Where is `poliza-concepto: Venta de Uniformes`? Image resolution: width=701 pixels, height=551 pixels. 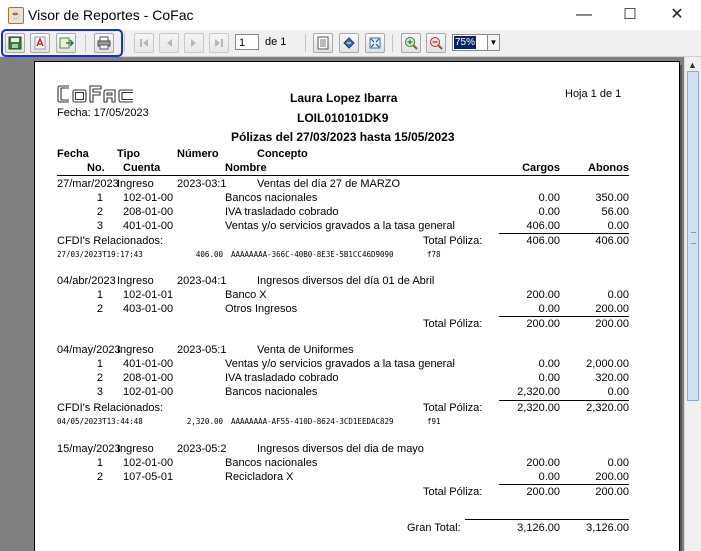
poliza-concepto: Venta de Uniformes is located at coordinates (305, 350).